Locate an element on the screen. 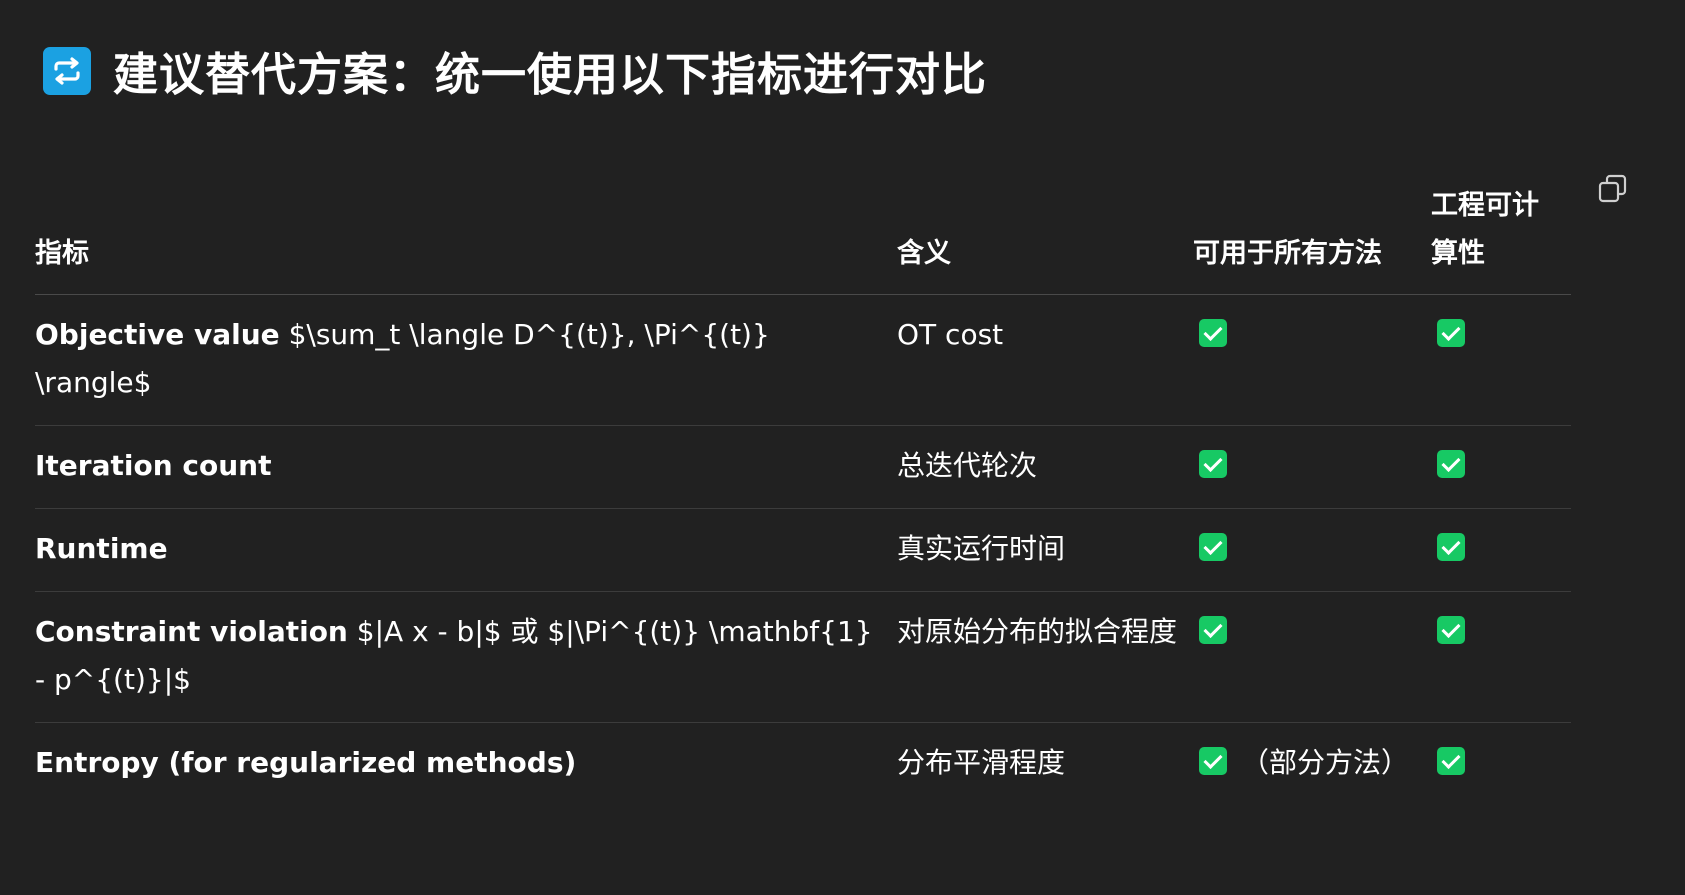 This screenshot has width=1685, height=895. copy-icon is located at coordinates (1613, 189).